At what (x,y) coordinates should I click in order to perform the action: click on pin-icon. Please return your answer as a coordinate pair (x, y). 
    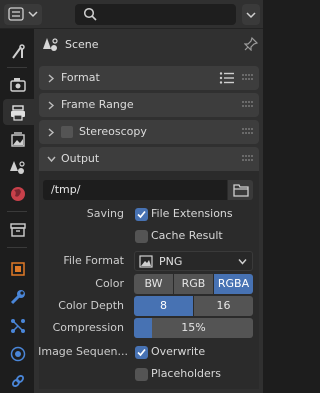
    Looking at the image, I should click on (251, 44).